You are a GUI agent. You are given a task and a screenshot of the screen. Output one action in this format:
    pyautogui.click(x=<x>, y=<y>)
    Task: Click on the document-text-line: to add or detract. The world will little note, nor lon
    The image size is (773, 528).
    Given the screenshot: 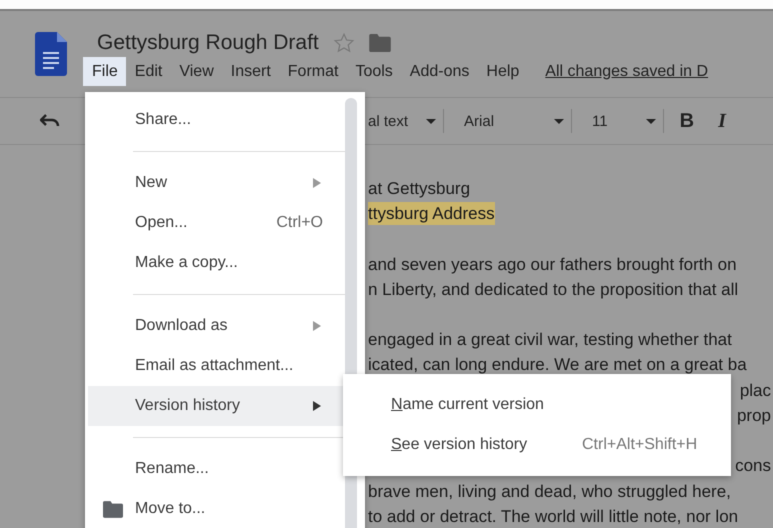 What is the action you would take?
    pyautogui.click(x=553, y=516)
    